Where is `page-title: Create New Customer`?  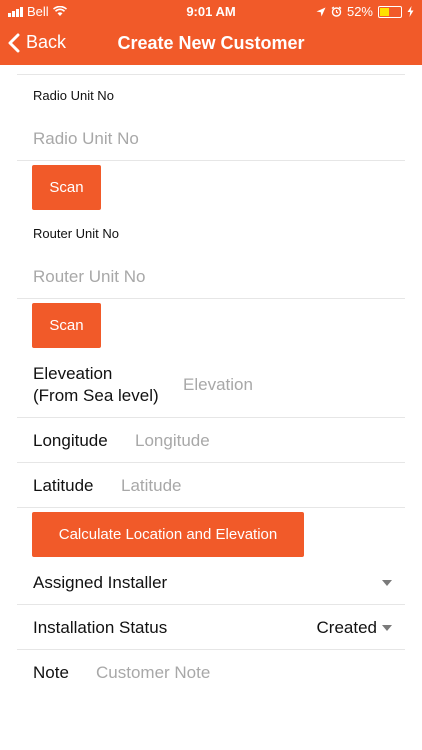
page-title: Create New Customer is located at coordinates (211, 43).